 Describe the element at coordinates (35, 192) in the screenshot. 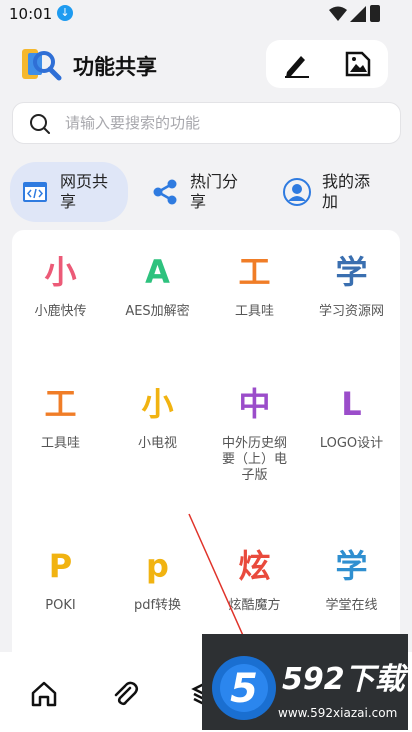

I see `web-code-icon` at that location.